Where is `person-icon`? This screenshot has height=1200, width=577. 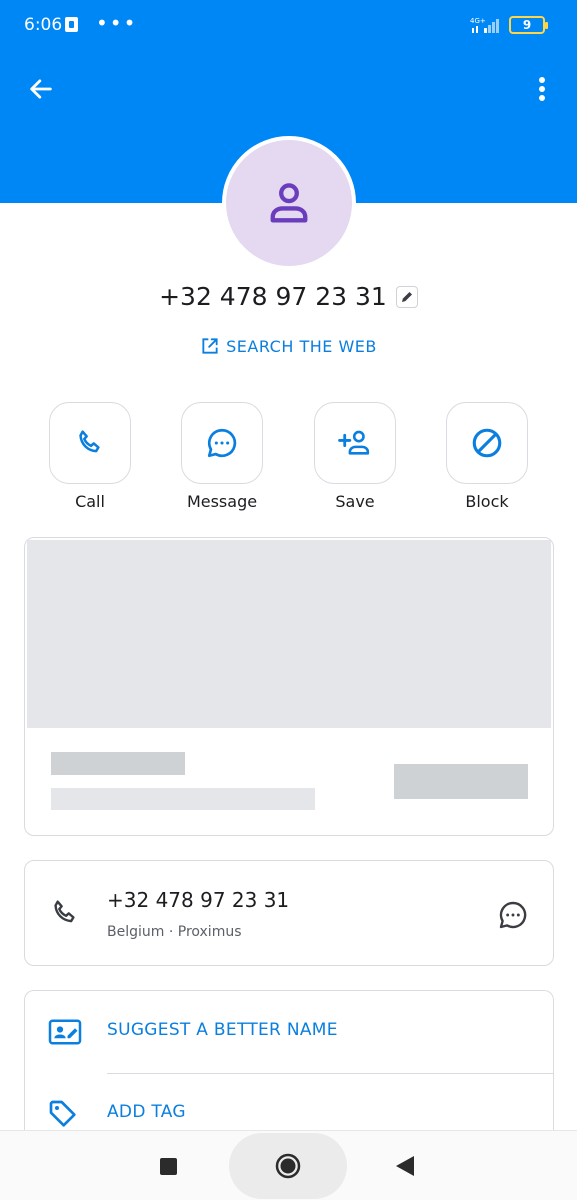
person-icon is located at coordinates (289, 203).